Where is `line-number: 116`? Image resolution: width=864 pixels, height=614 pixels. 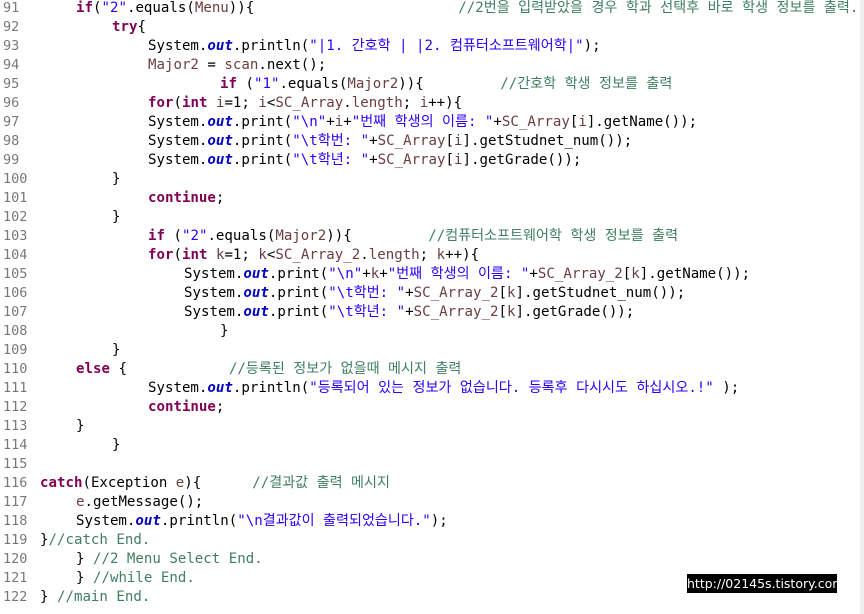
line-number: 116 is located at coordinates (15, 483).